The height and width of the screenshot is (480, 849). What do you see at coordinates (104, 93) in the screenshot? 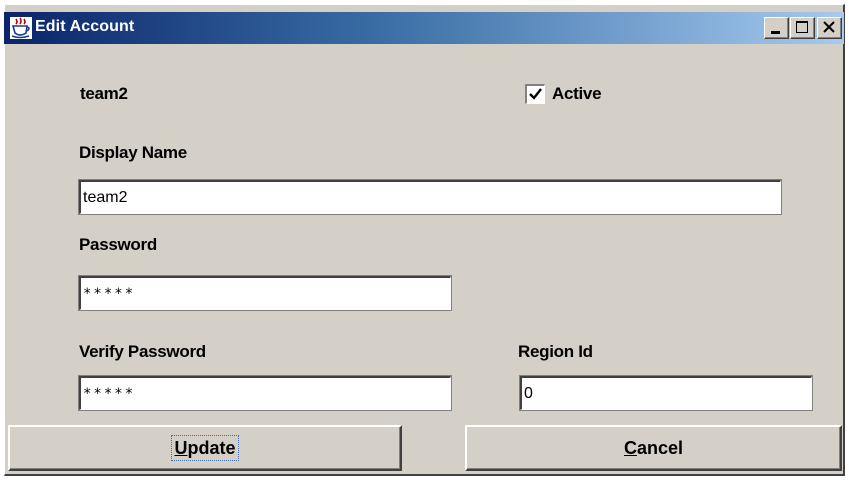
I see `account-name: team2` at bounding box center [104, 93].